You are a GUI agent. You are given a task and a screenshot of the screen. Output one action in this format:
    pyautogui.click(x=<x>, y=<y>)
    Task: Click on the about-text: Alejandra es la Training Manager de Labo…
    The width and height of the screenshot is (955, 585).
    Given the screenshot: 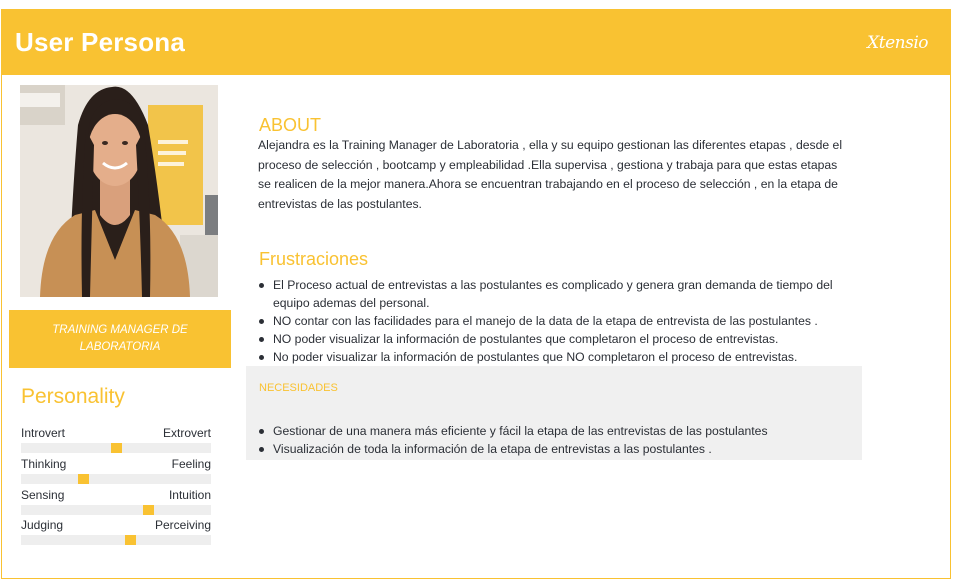 What is the action you would take?
    pyautogui.click(x=550, y=174)
    